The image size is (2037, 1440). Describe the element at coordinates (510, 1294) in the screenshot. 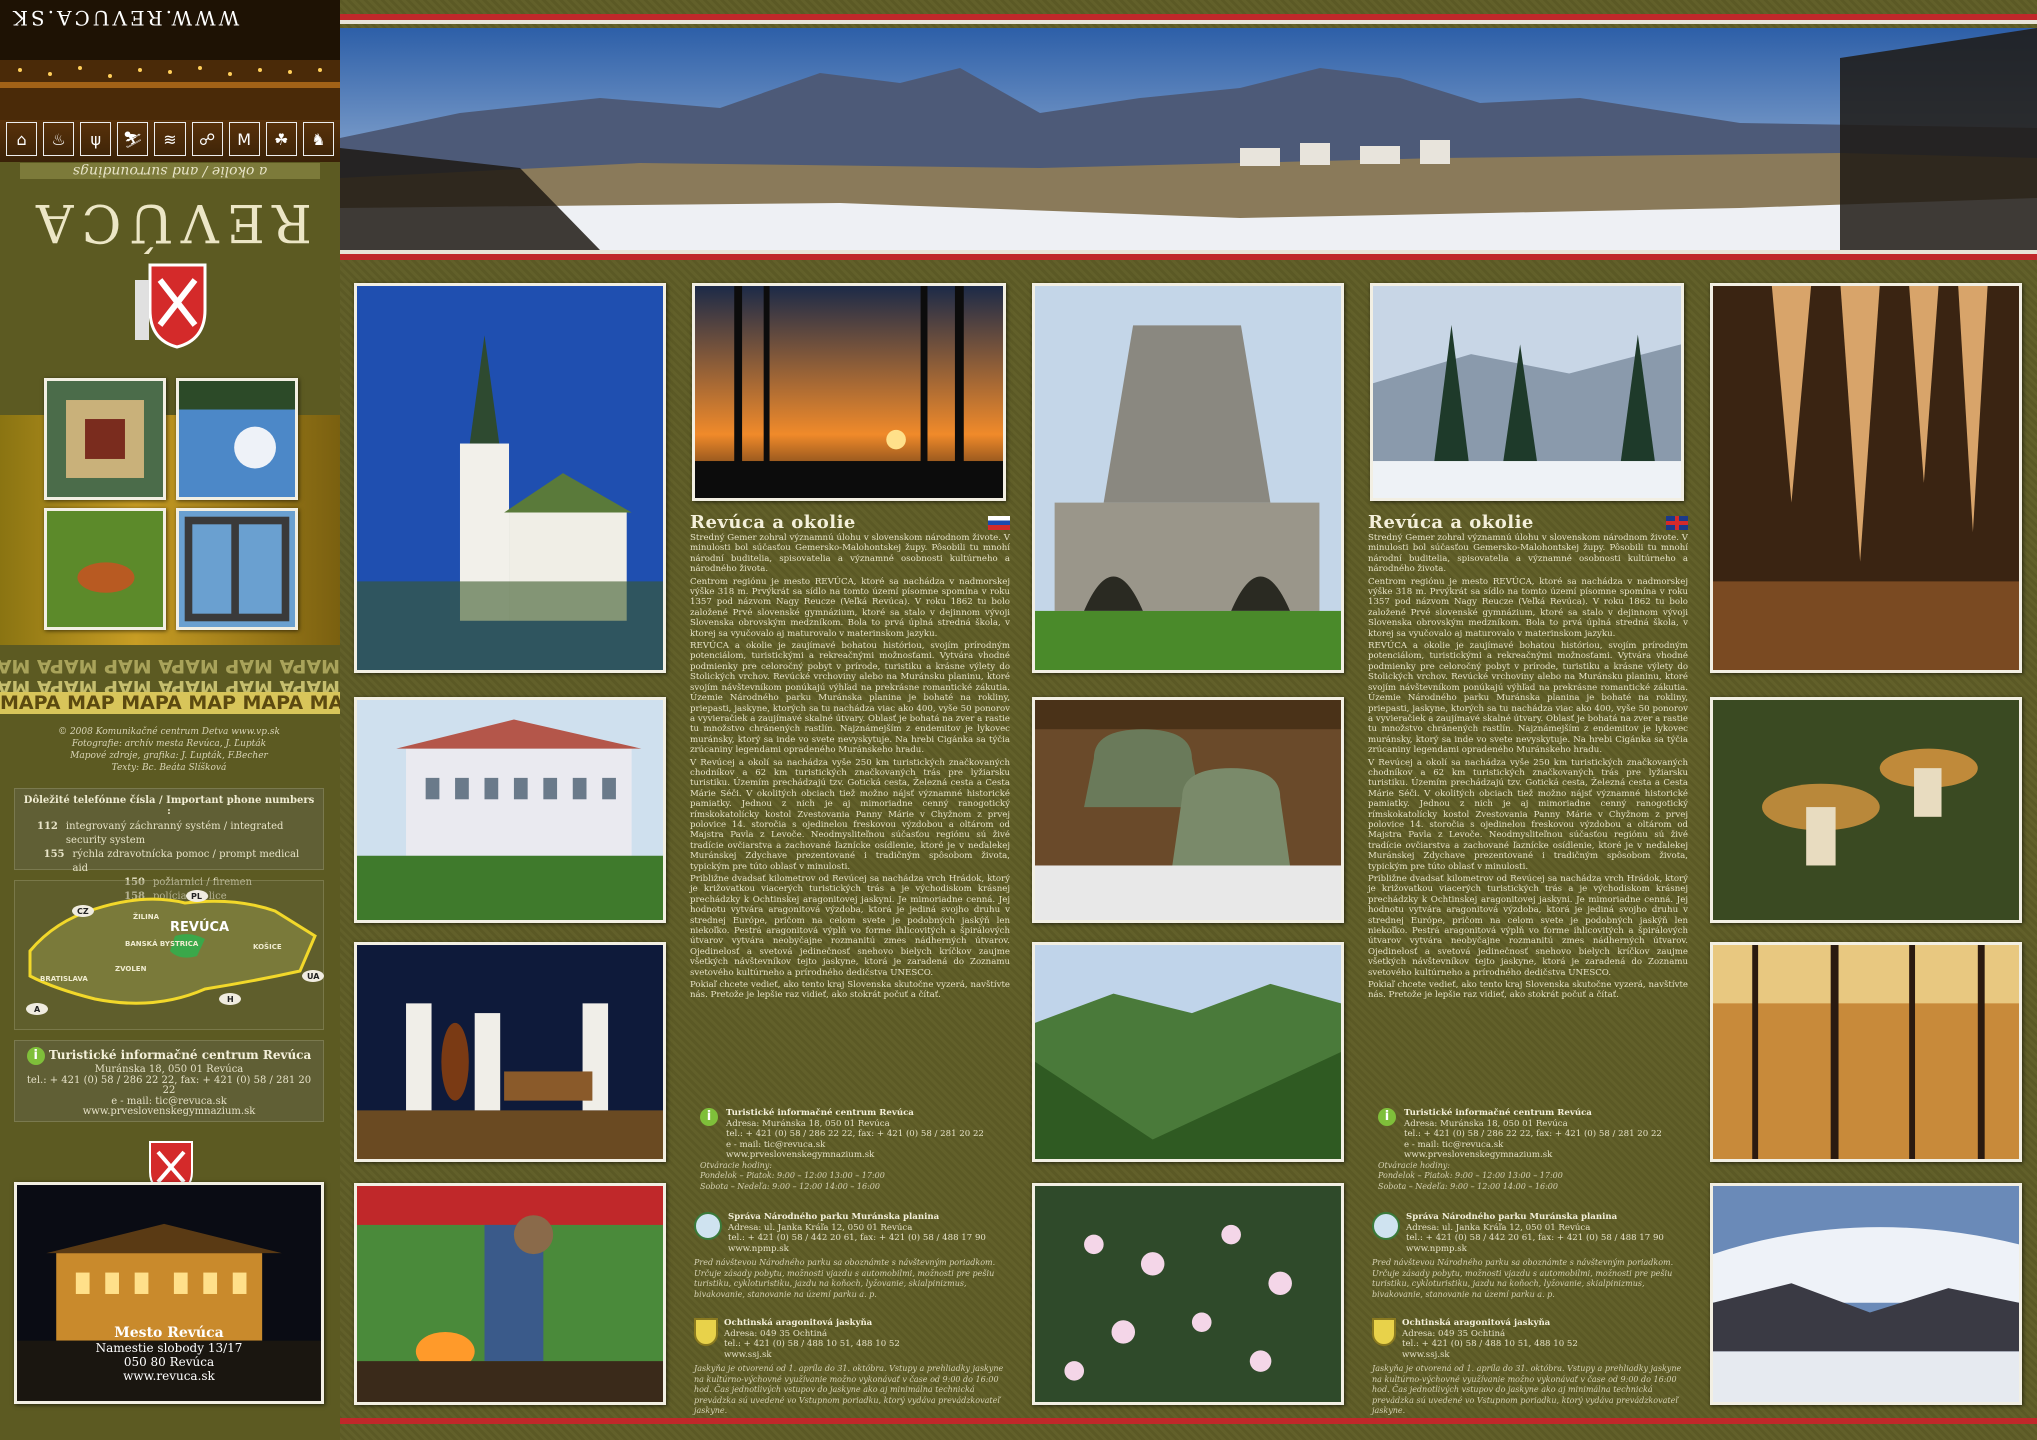

I see `blacksmith-photo` at that location.